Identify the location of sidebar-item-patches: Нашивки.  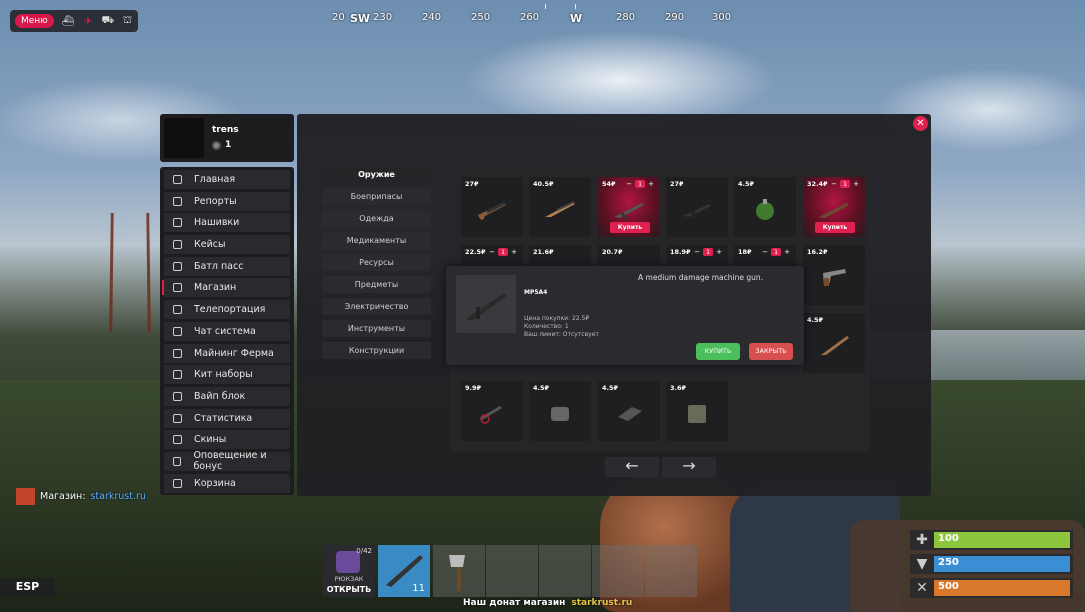
(227, 223).